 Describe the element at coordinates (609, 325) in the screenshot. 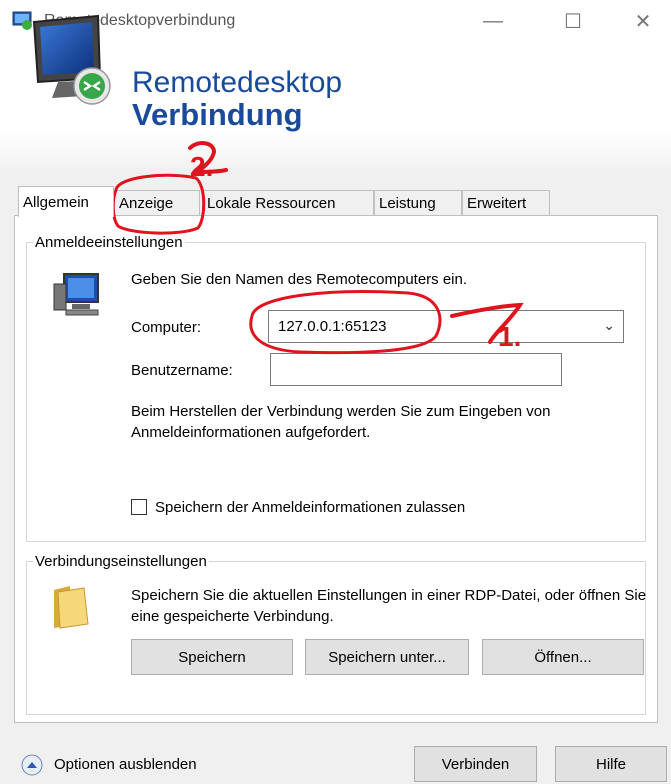

I see `chevron-down-icon: ⌄` at that location.